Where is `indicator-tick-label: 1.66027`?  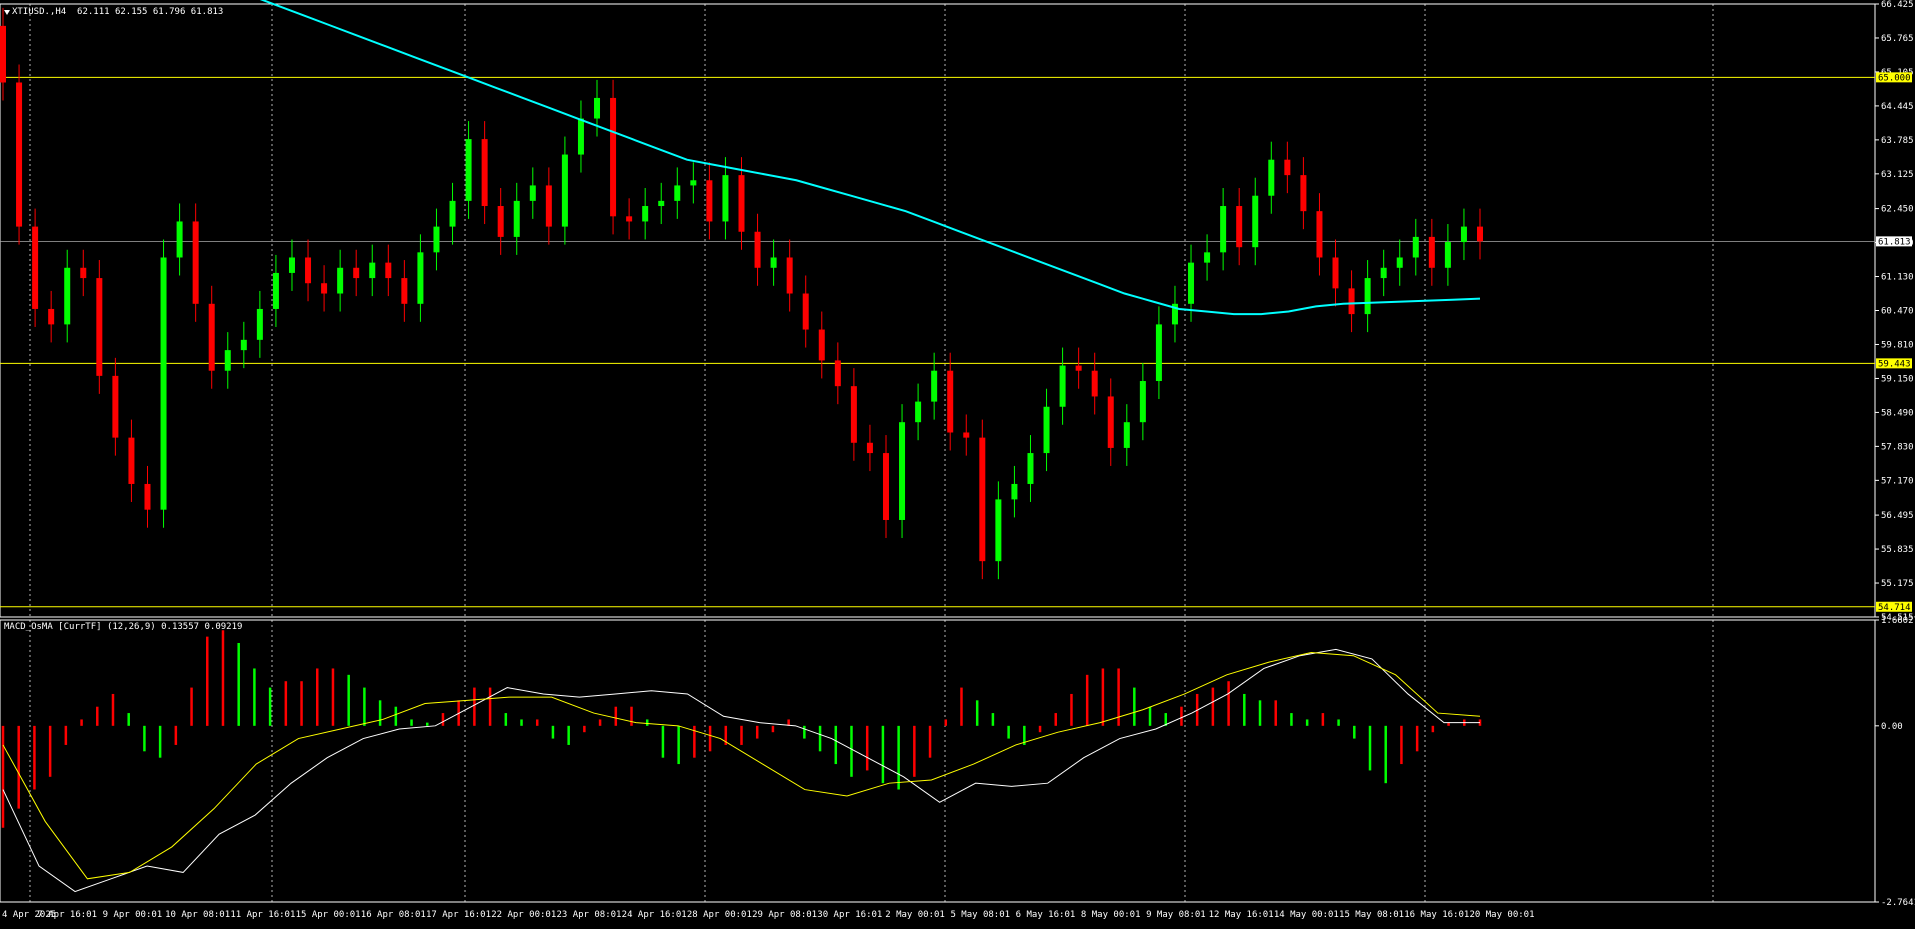
indicator-tick-label: 1.66027 is located at coordinates (1898, 621).